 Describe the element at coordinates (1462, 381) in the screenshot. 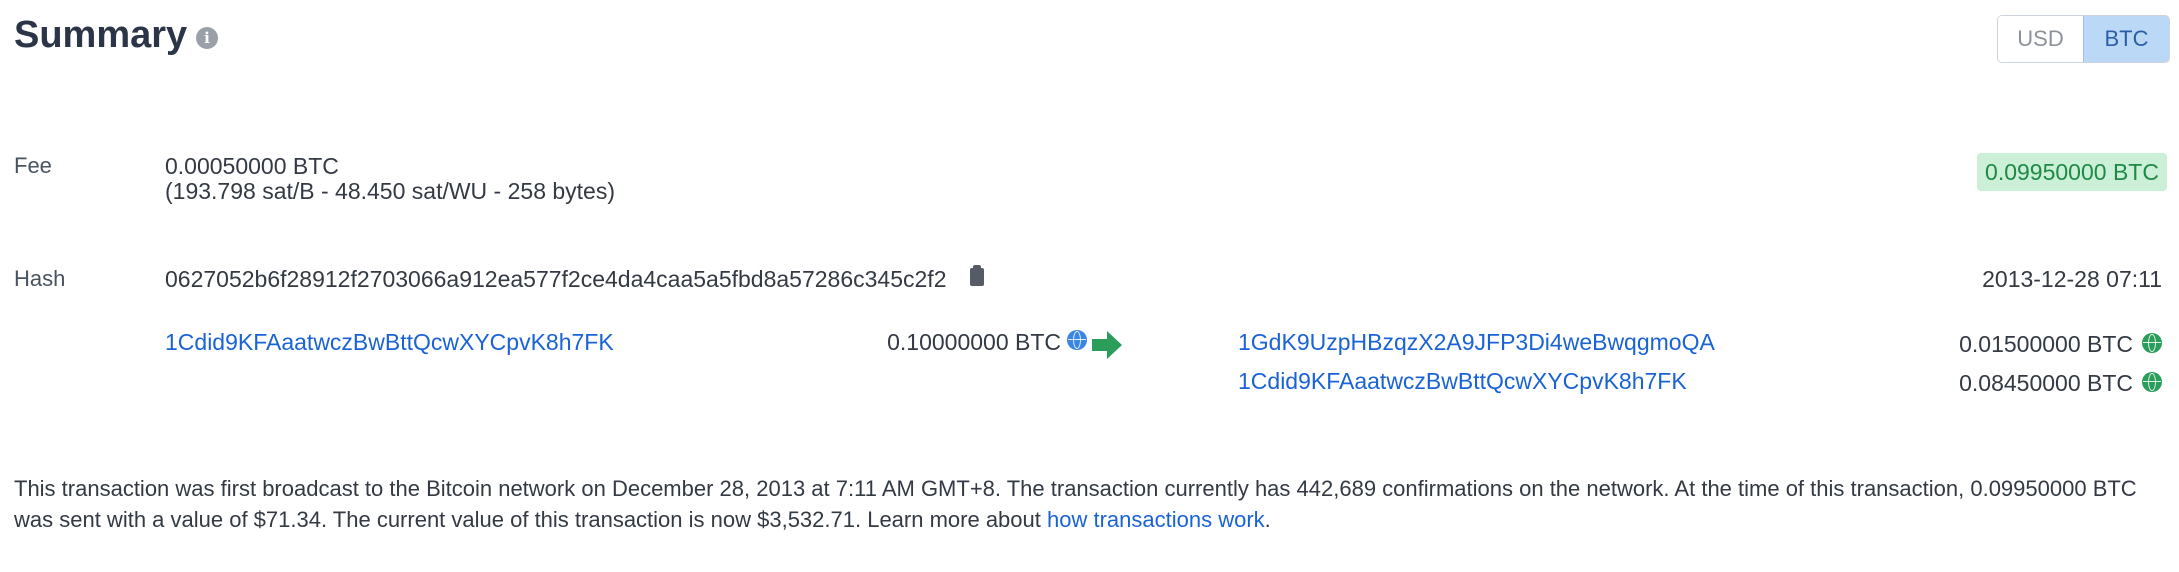

I see `output-address-link: 1Cdid9KFAaatwczBwBttQcwXYCpvK8h7FK` at that location.